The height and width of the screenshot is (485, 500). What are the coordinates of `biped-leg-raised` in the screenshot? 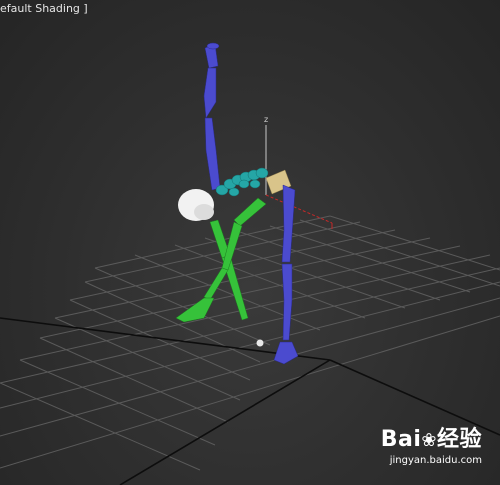 It's located at (212, 116).